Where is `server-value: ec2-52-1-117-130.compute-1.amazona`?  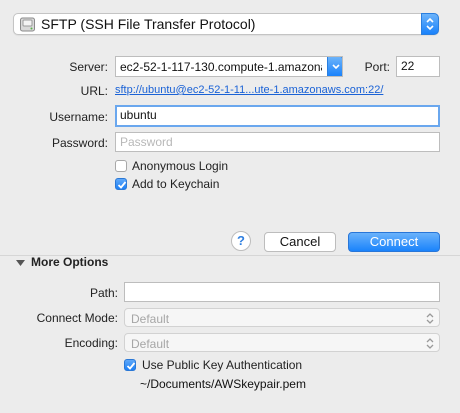
server-value: ec2-52-1-117-130.compute-1.amazona is located at coordinates (221, 67).